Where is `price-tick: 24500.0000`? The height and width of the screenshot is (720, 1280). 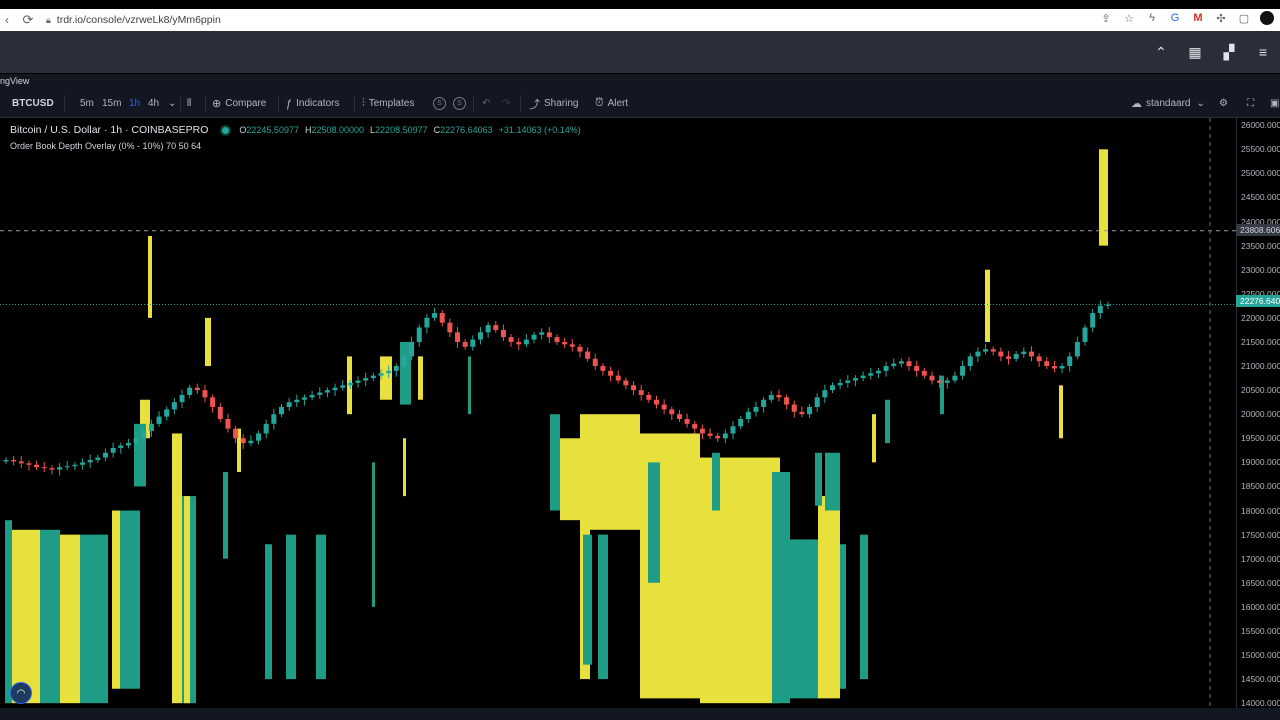
price-tick: 24500.0000 is located at coordinates (1260, 197).